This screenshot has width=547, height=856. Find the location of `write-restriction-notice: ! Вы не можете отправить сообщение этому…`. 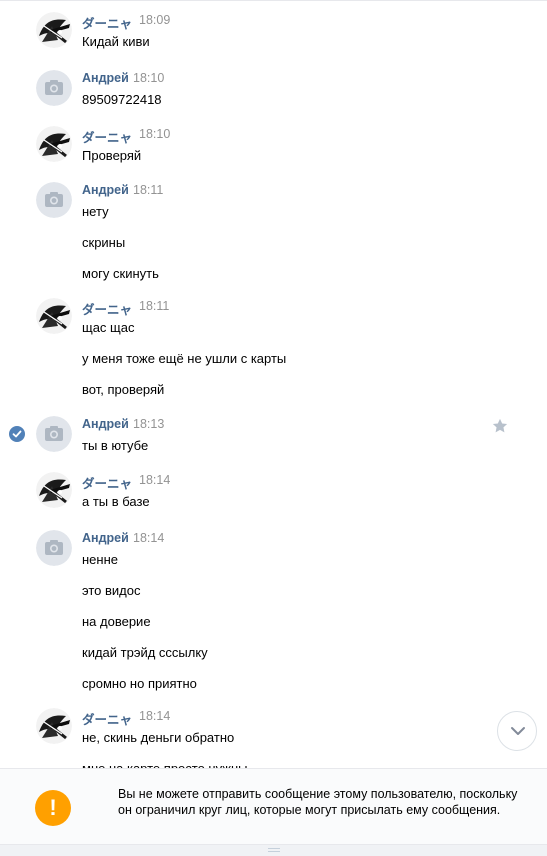

write-restriction-notice: ! Вы не можете отправить сообщение этому… is located at coordinates (273, 806).